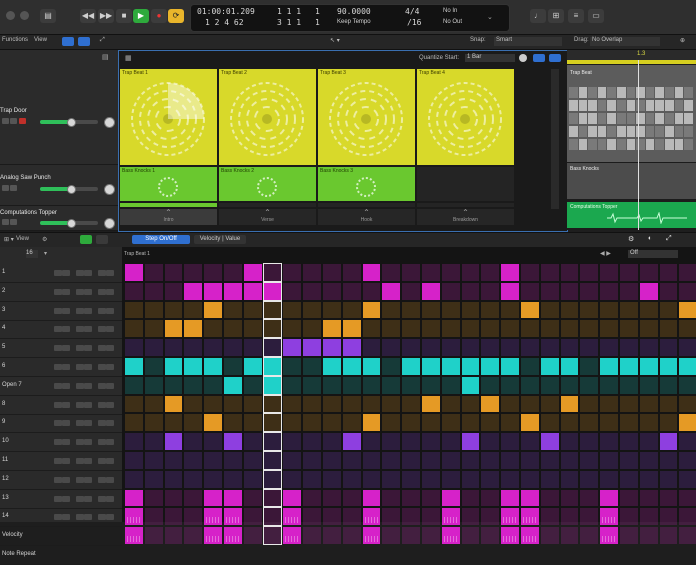  What do you see at coordinates (61, 461) in the screenshot?
I see `sequencer-row-header: 11` at bounding box center [61, 461].